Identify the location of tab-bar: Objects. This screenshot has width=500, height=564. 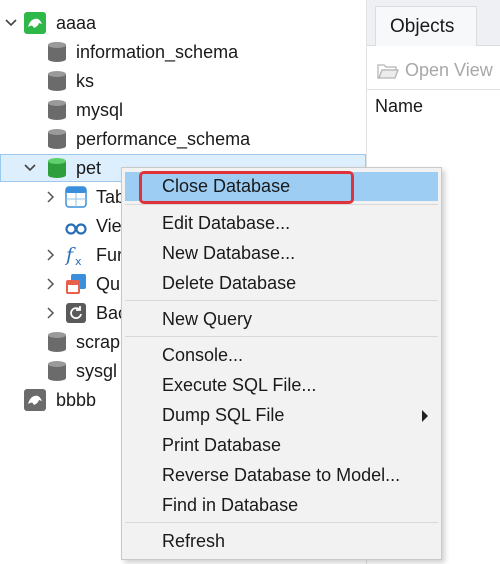
(433, 23).